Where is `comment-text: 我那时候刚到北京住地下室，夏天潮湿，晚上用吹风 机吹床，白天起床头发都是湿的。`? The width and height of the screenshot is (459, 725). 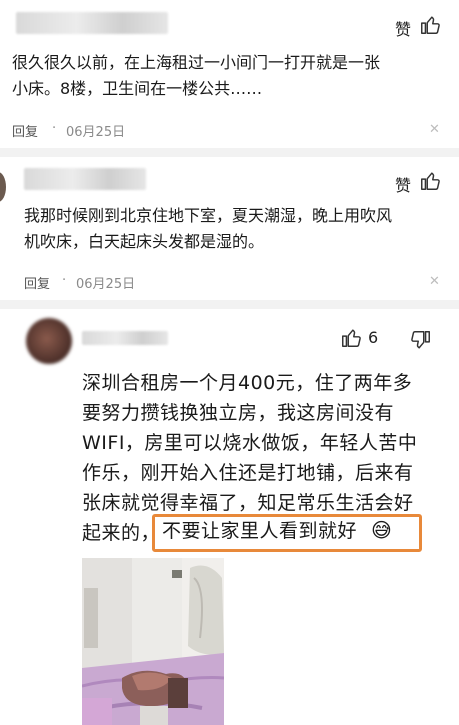 comment-text: 我那时候刚到北京住地下室，夏天潮湿，晚上用吹风 机吹床，白天起床头发都是湿的。 is located at coordinates (208, 228).